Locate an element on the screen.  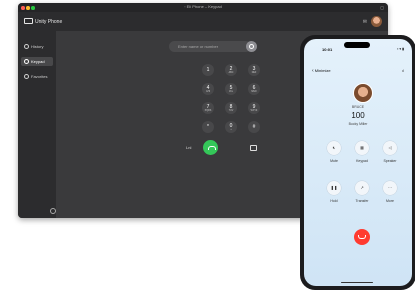
window-titlebar: ◦ Eli Phone – Keypad ▢ is located at coordinates (203, 7).